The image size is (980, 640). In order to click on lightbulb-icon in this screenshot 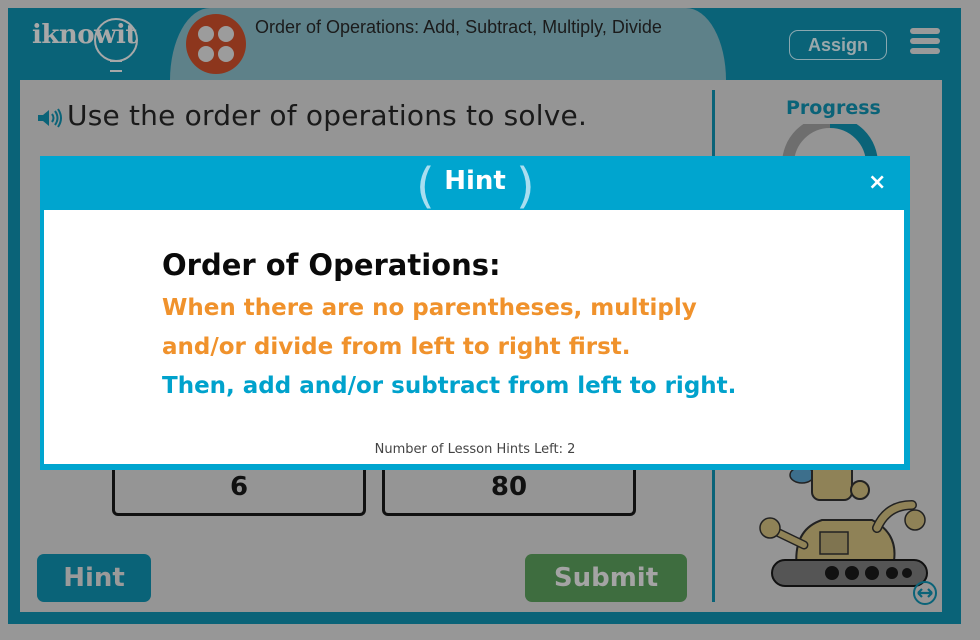, I will do `click(116, 40)`.